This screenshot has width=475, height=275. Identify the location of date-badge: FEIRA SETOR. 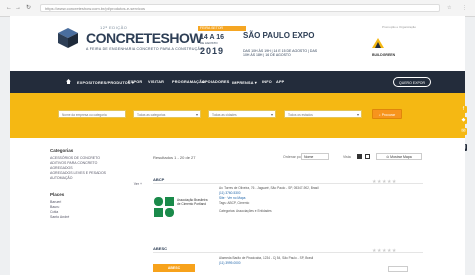
(222, 28).